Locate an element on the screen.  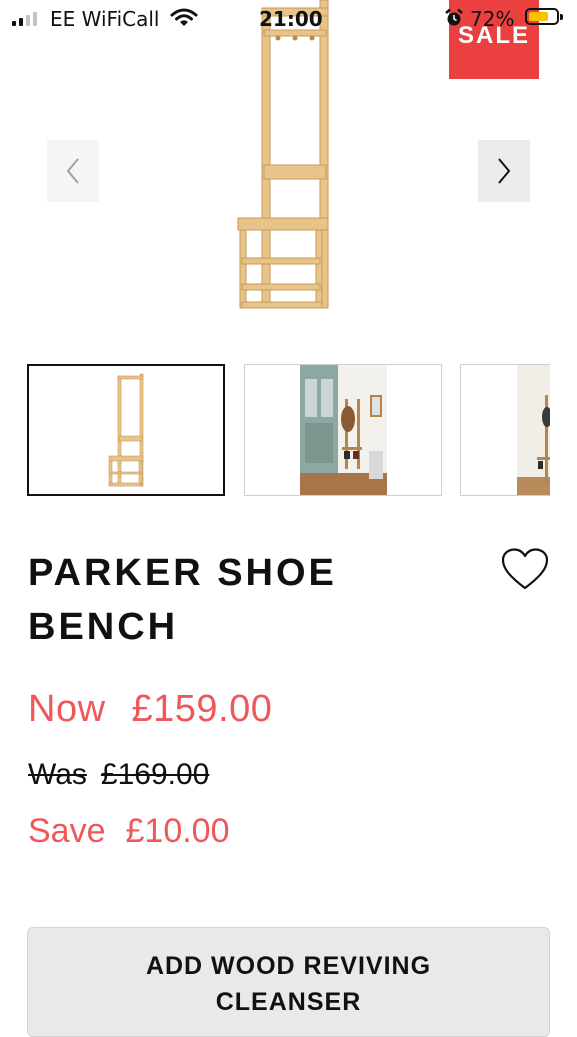
save-amount: £10.00 is located at coordinates (177, 831).